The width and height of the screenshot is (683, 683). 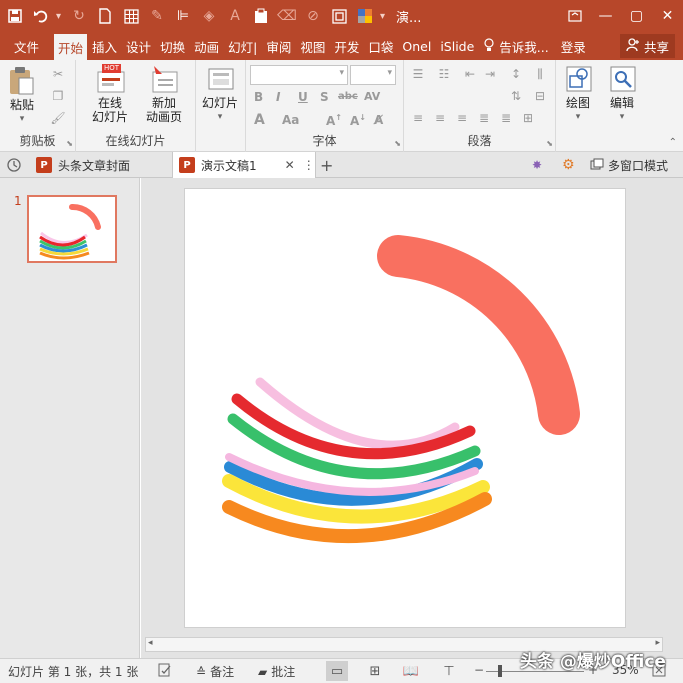 I want to click on paste-button: 粘贴 ▾, so click(x=22, y=96).